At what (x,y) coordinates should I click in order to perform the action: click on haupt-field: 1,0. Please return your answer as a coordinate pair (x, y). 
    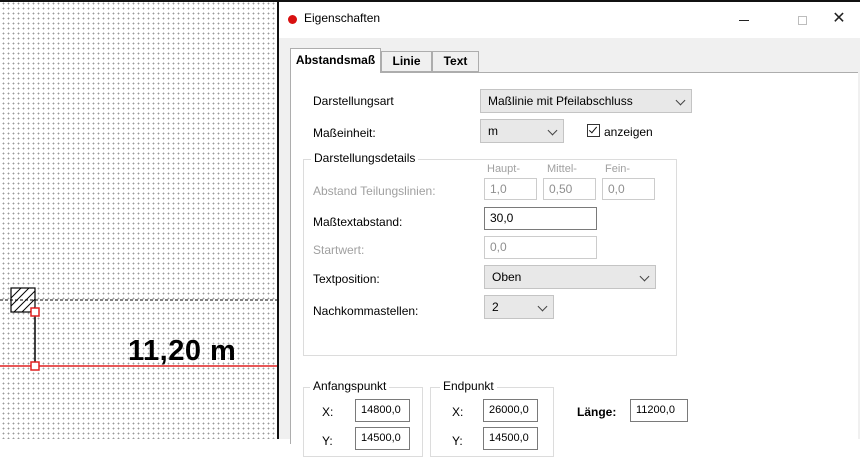
    Looking at the image, I should click on (510, 189).